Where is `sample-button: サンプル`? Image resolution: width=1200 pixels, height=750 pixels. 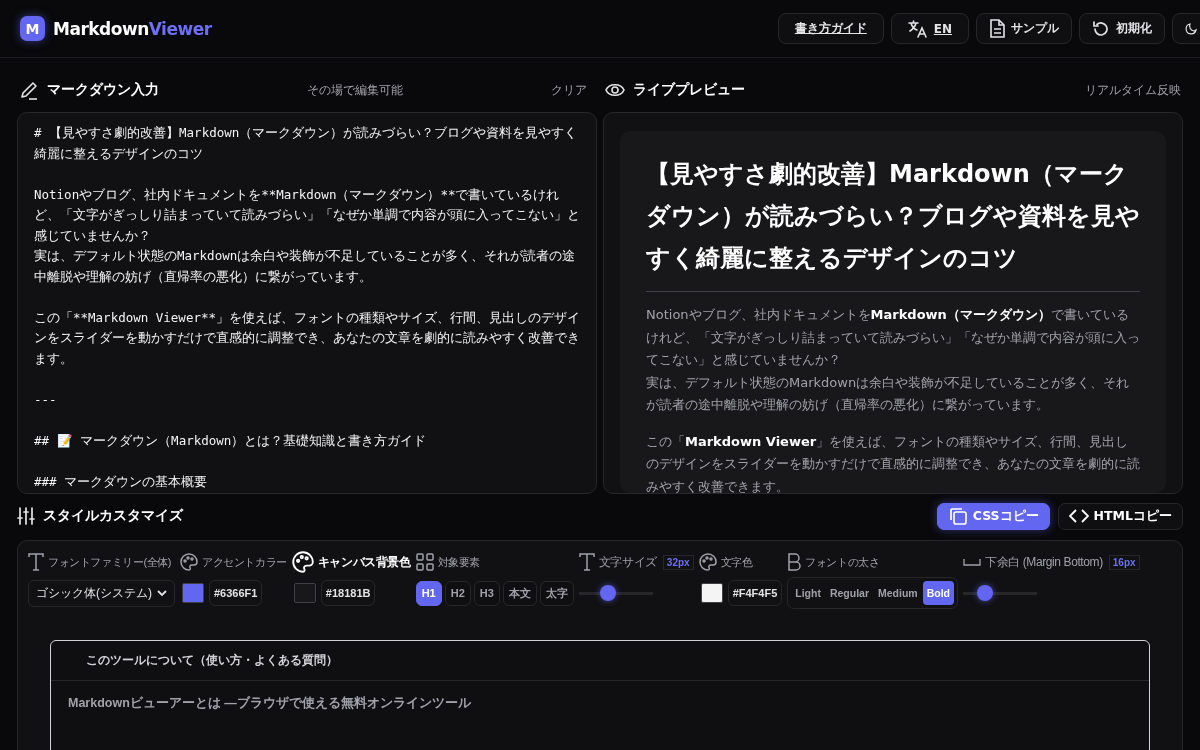
sample-button: サンプル is located at coordinates (1024, 28).